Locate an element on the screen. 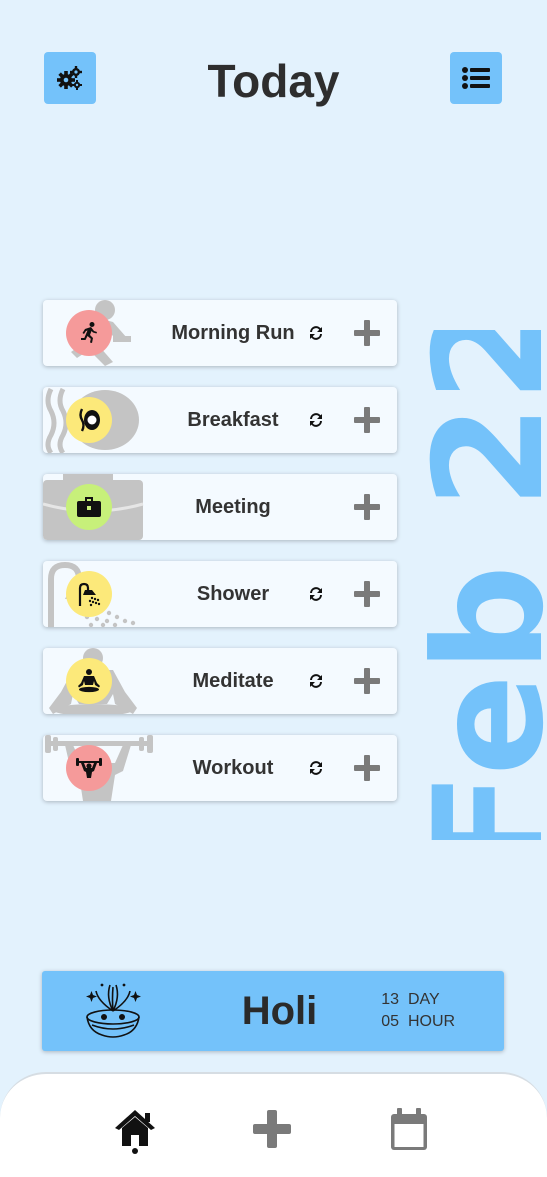 Image resolution: width=547 pixels, height=1177 pixels. task-name: Meeting is located at coordinates (233, 506).